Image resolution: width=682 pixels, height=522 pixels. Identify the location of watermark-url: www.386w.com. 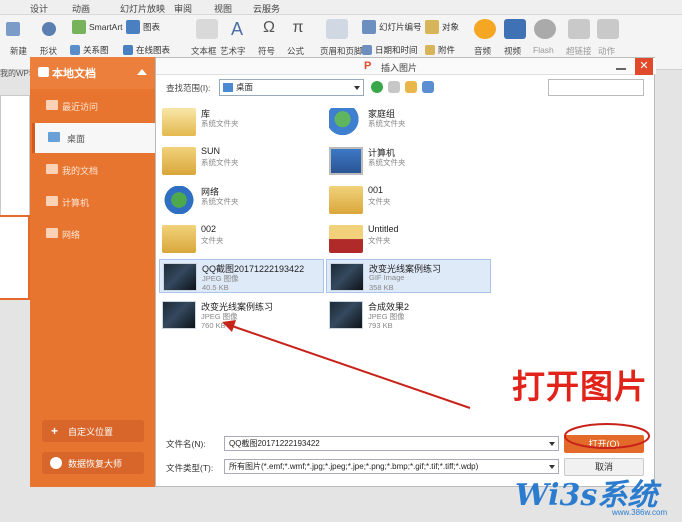
(640, 512).